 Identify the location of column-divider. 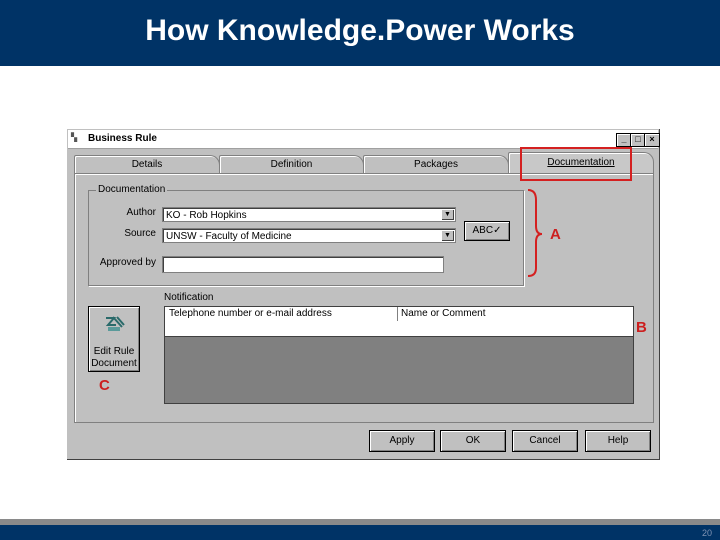
(397, 314).